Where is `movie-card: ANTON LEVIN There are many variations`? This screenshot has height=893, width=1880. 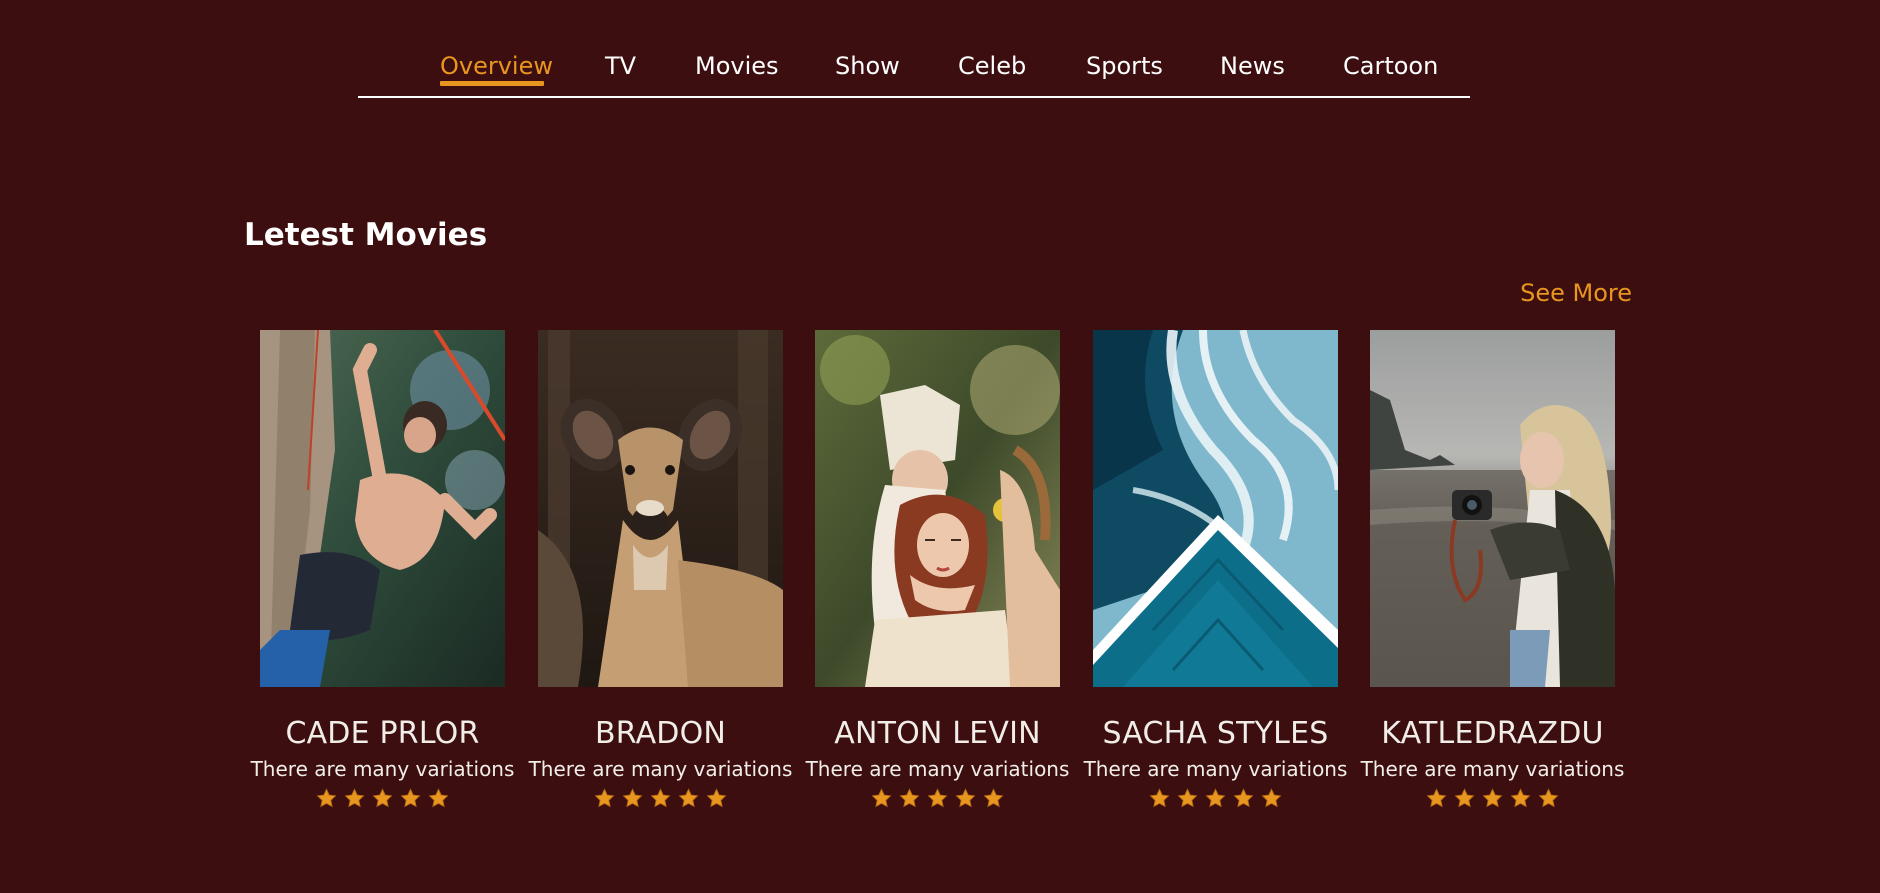 movie-card: ANTON LEVIN There are many variations is located at coordinates (937, 570).